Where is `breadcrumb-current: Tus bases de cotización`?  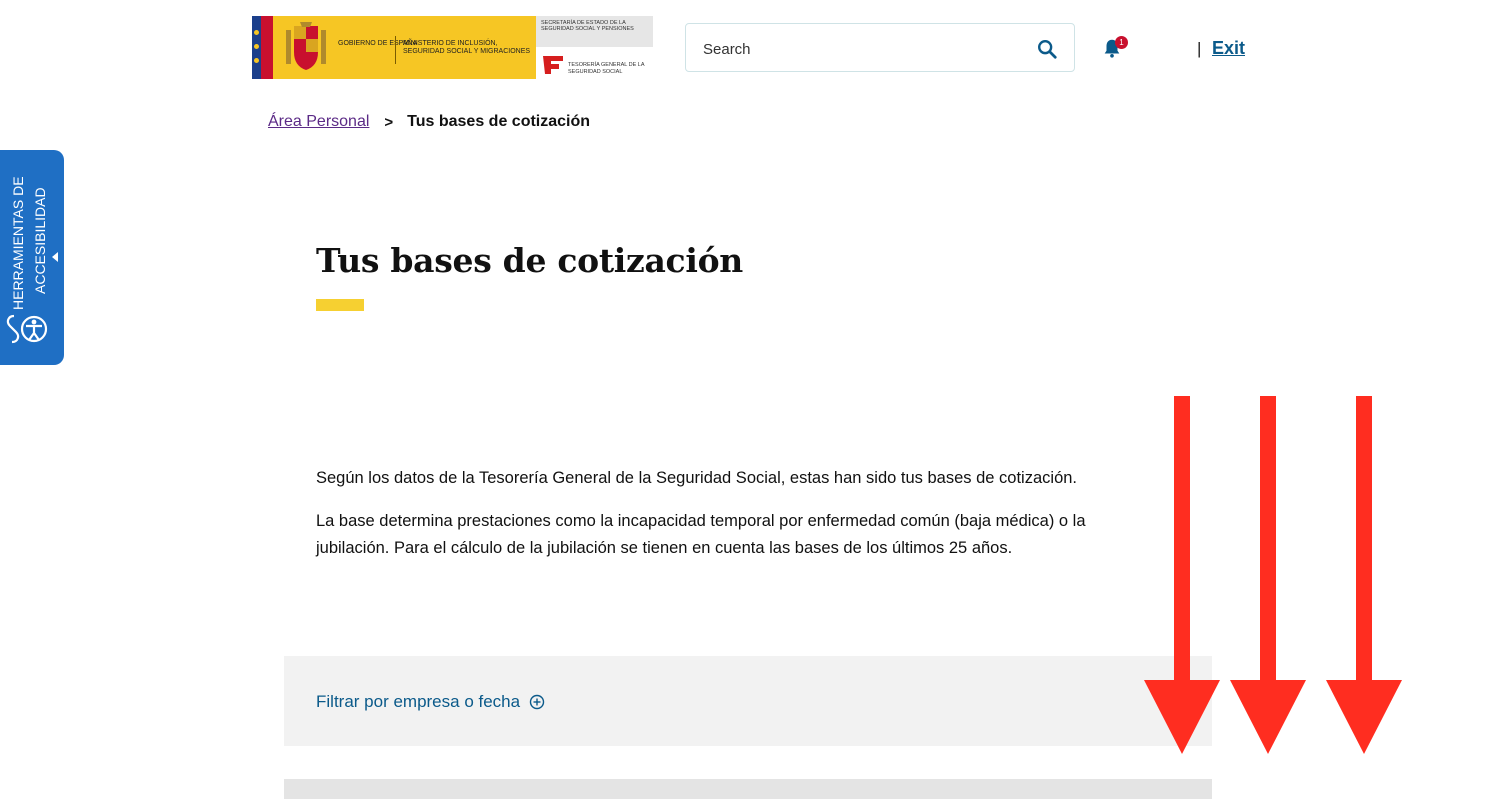 breadcrumb-current: Tus bases de cotización is located at coordinates (499, 121).